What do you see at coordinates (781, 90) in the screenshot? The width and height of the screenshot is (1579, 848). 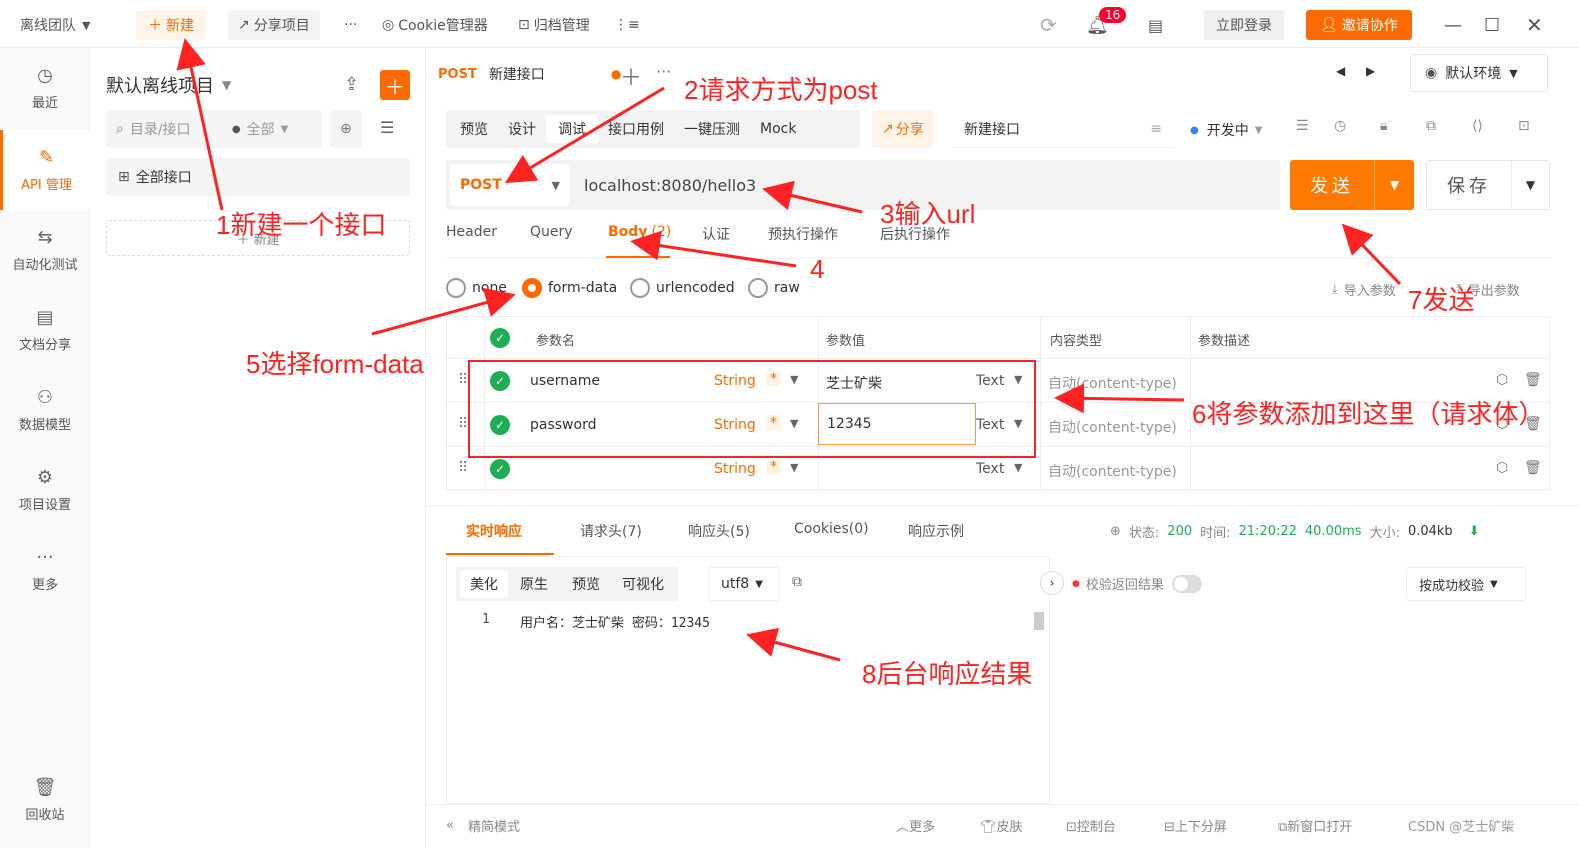 I see `annotation-2: 2请求方式为post` at bounding box center [781, 90].